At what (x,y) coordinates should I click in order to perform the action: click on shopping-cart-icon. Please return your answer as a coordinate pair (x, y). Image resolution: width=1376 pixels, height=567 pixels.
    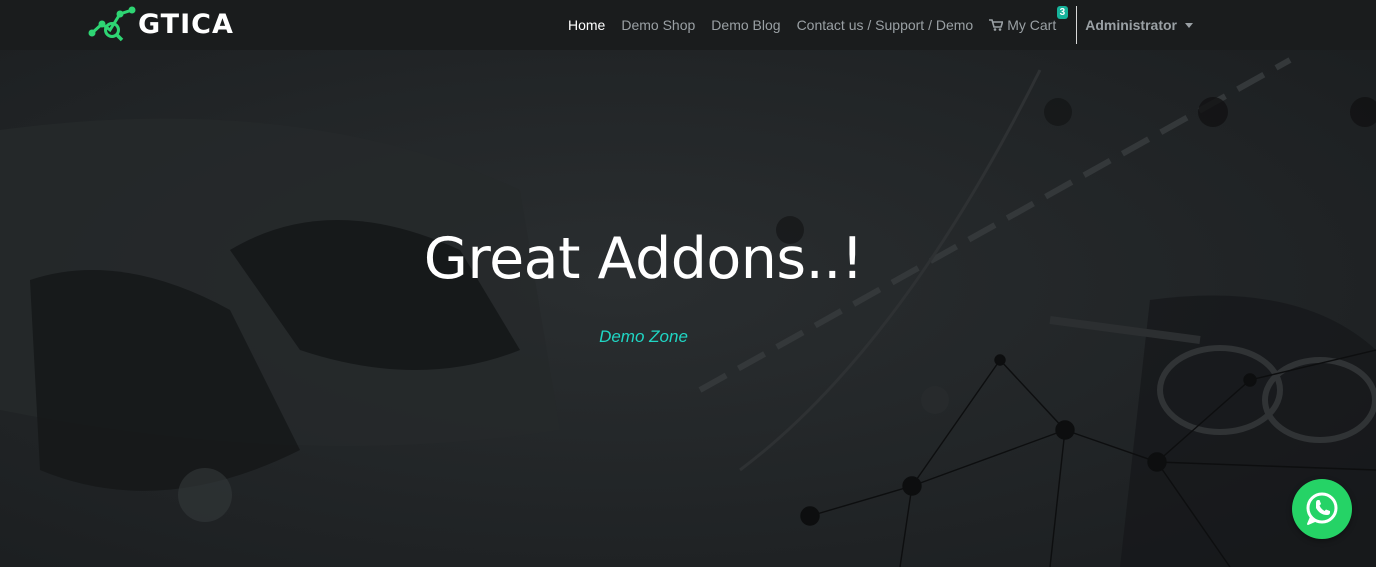
    Looking at the image, I should click on (996, 25).